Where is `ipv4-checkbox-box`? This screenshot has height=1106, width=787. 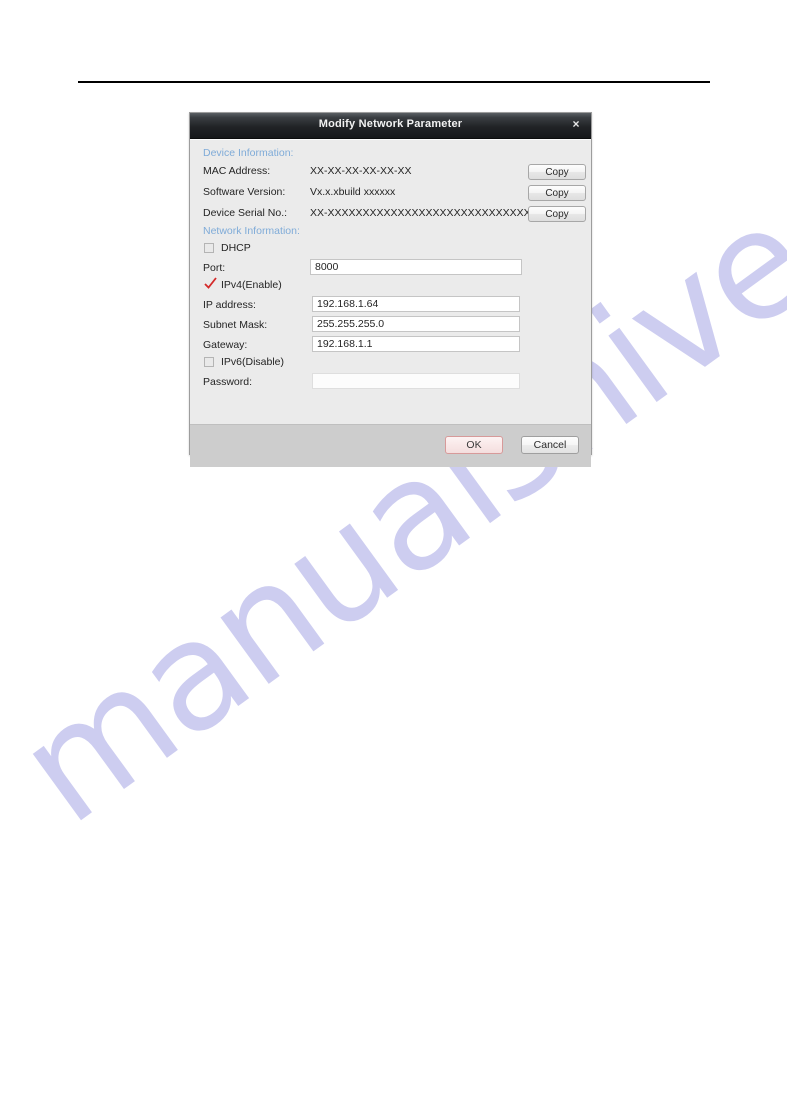
ipv4-checkbox-box is located at coordinates (210, 283).